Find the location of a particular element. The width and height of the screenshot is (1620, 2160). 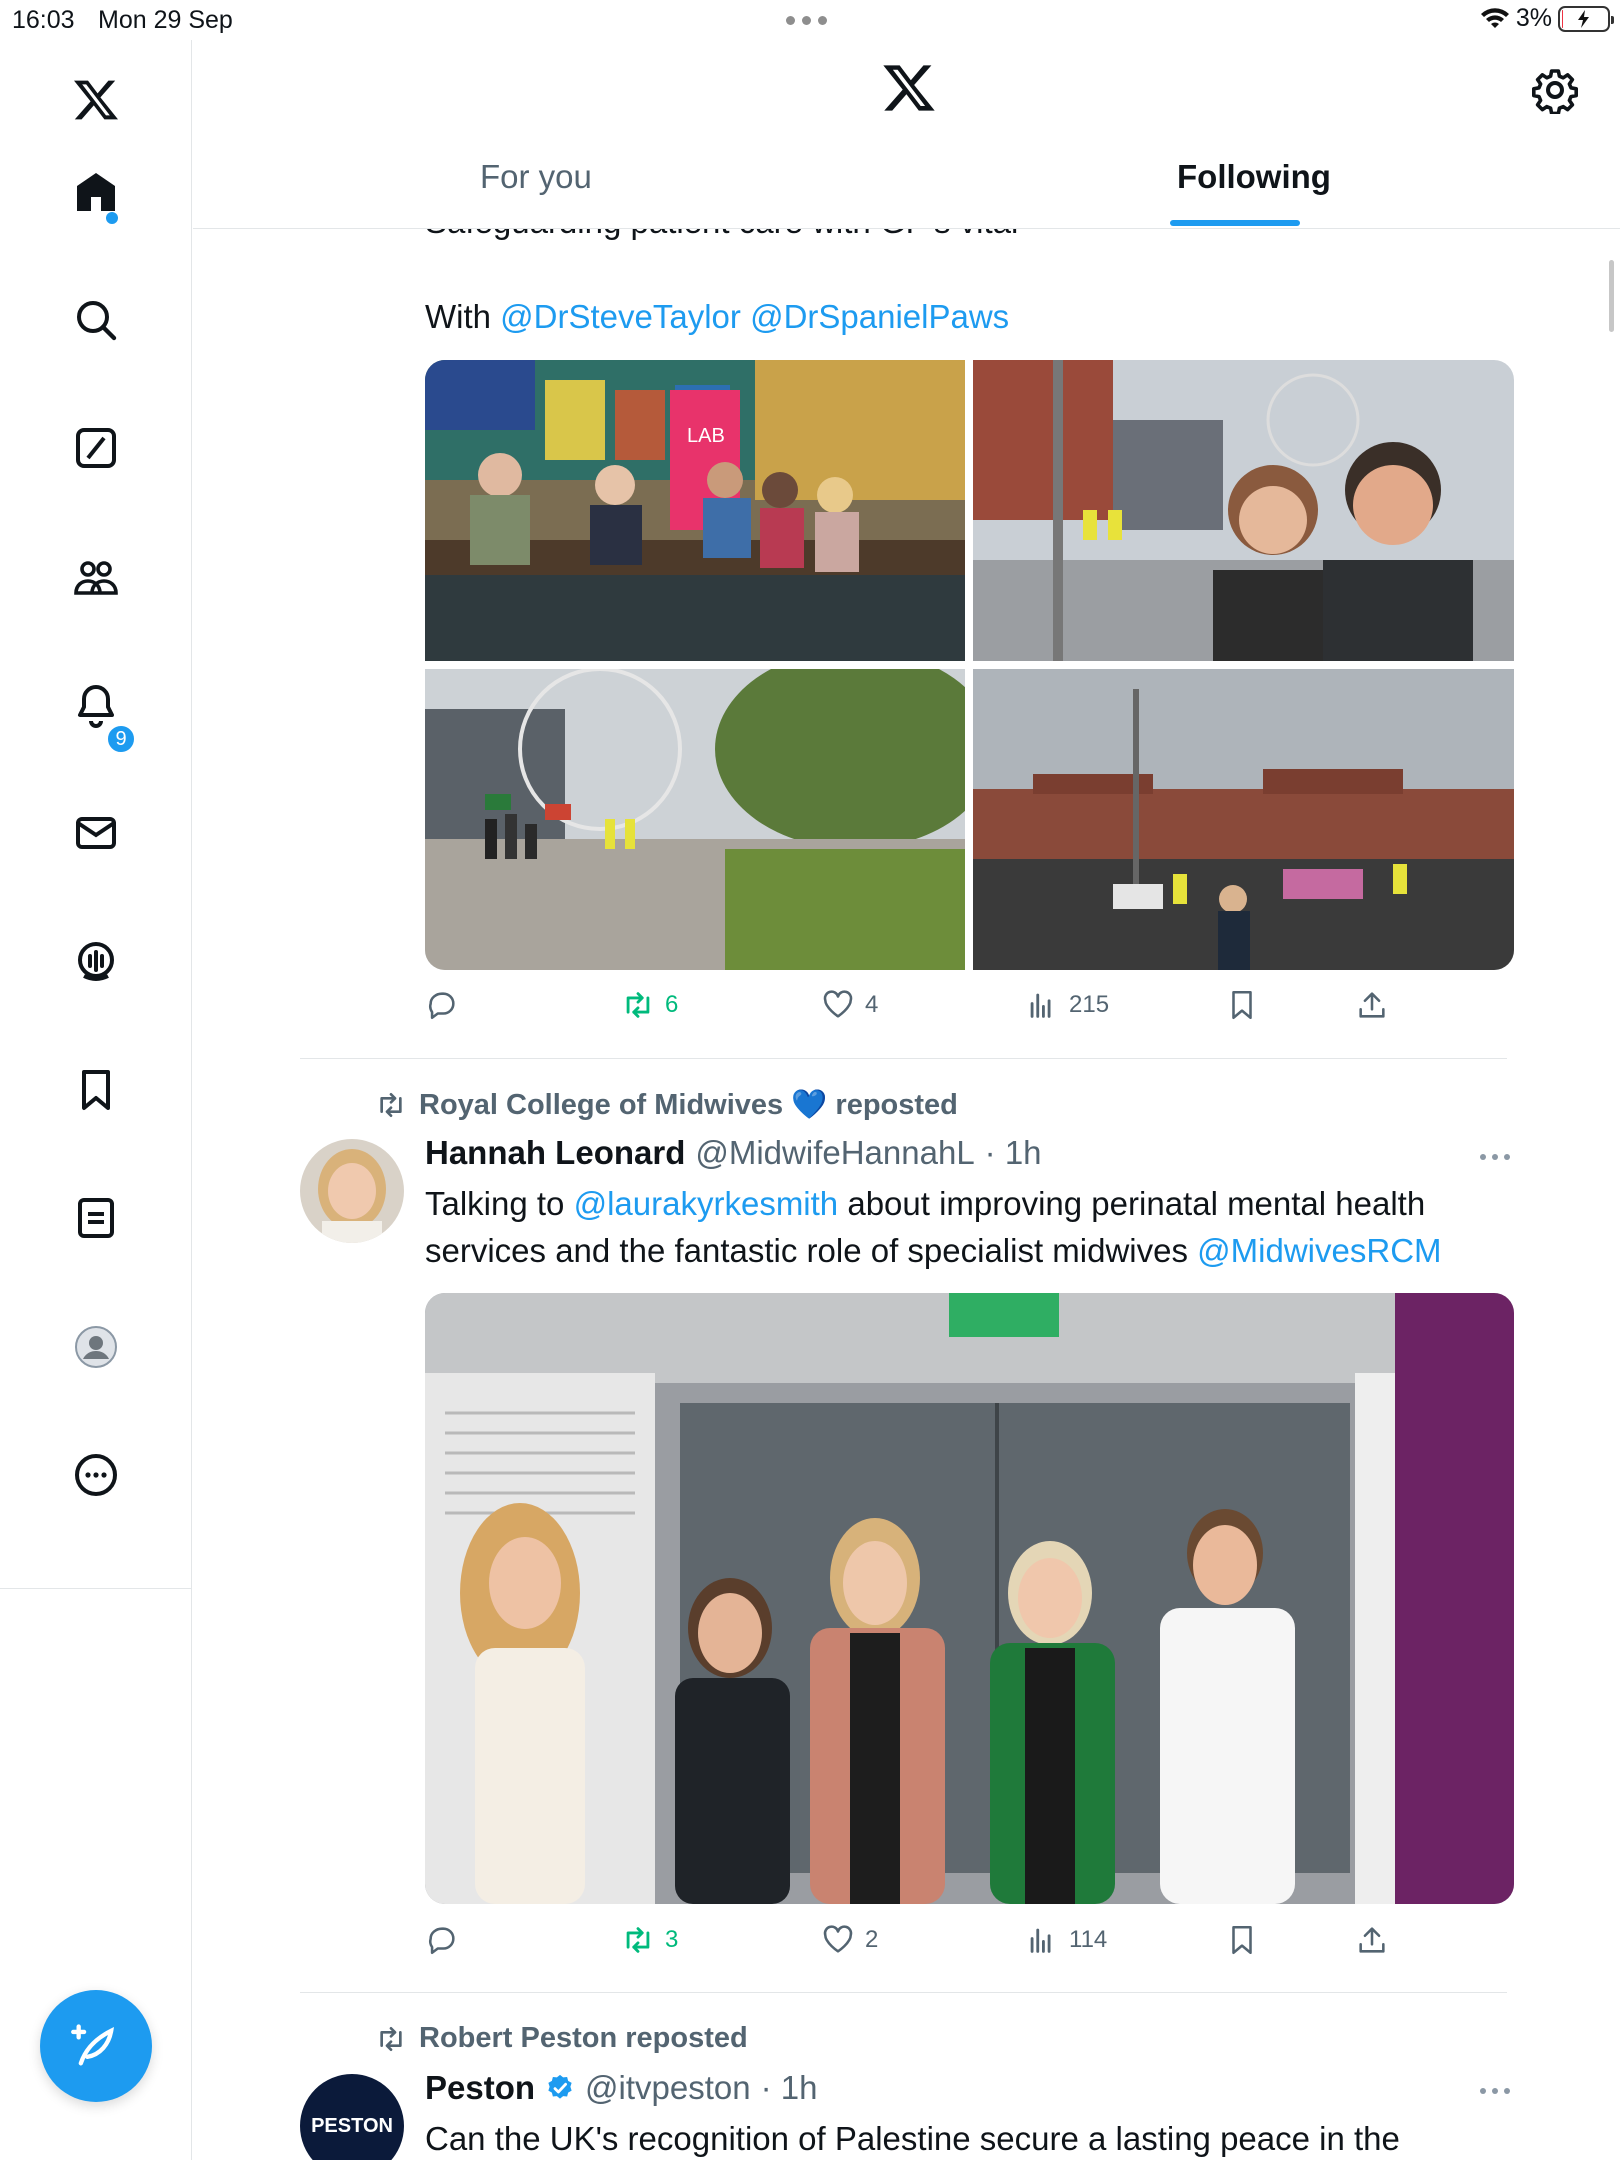

compose-post-icon is located at coordinates (93, 2045).